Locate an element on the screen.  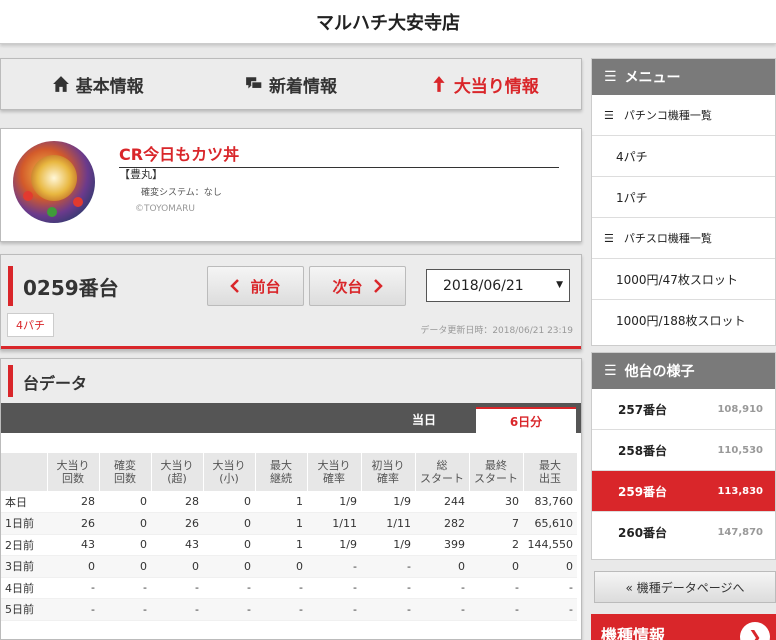
row-label: 2日前 is located at coordinates (24, 545).